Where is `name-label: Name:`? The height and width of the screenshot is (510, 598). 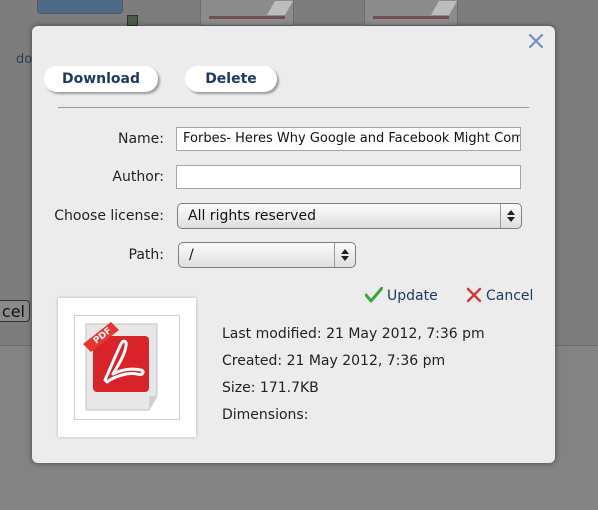 name-label: Name: is located at coordinates (140, 139).